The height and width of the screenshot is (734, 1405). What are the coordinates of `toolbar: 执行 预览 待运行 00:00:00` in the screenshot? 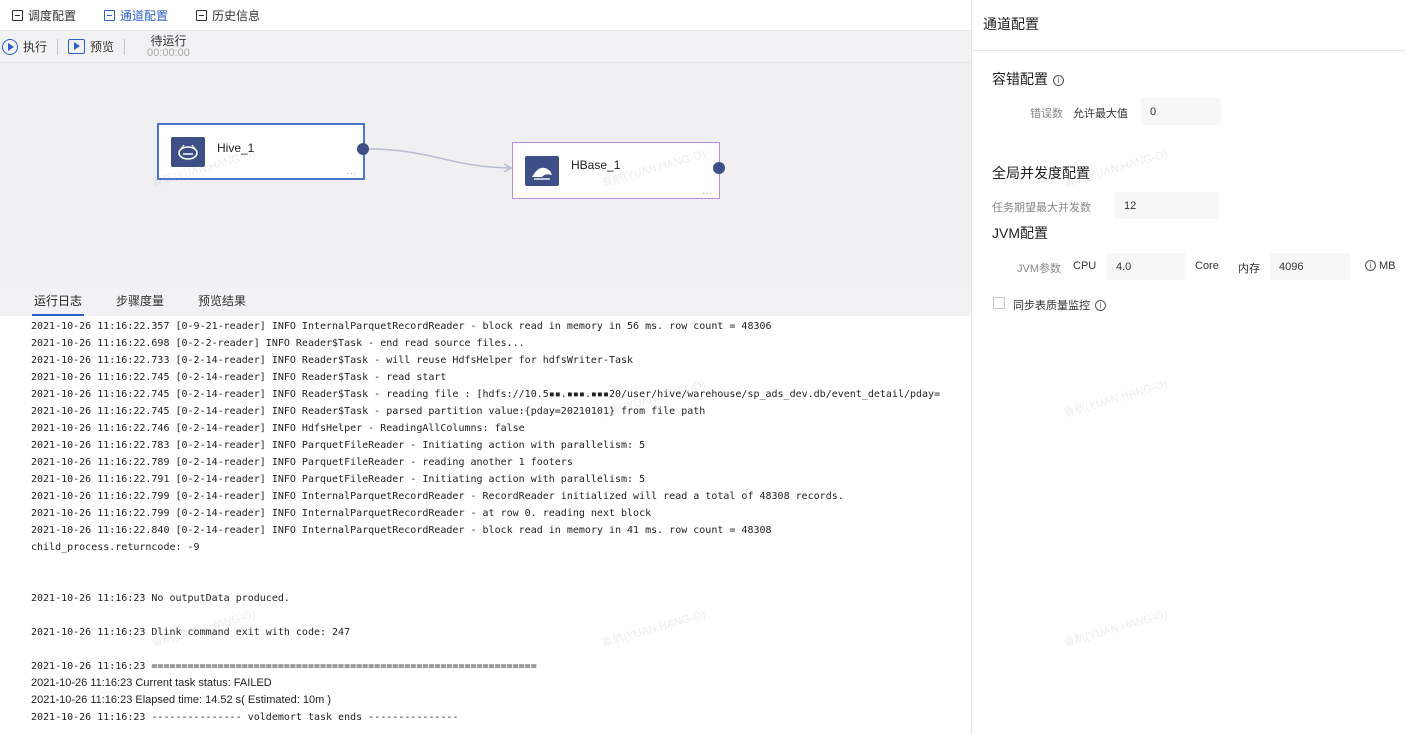 It's located at (485, 46).